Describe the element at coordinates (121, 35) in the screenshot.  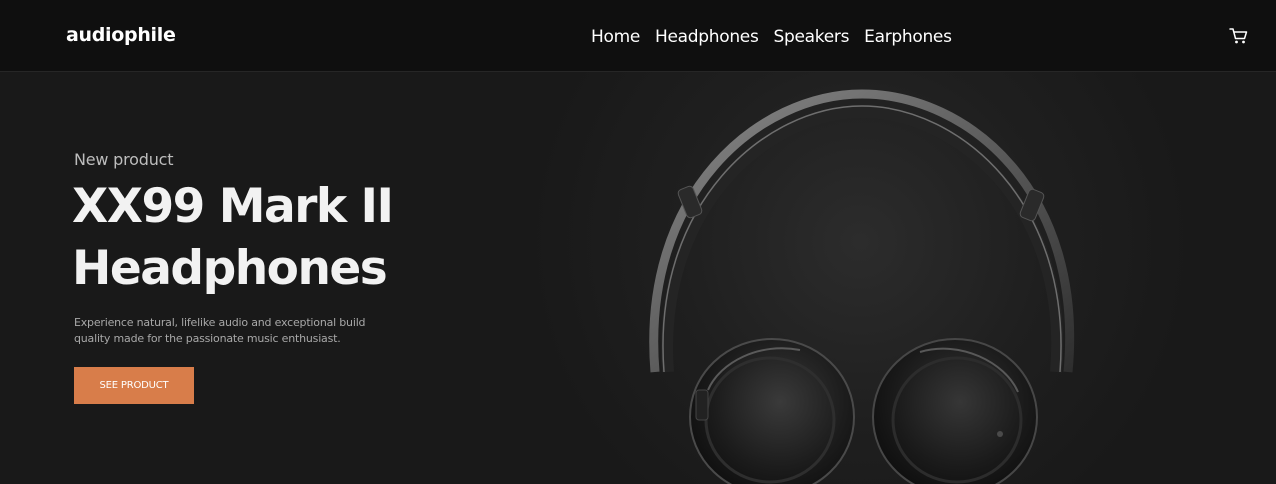
I see `site-logo: audiophile` at that location.